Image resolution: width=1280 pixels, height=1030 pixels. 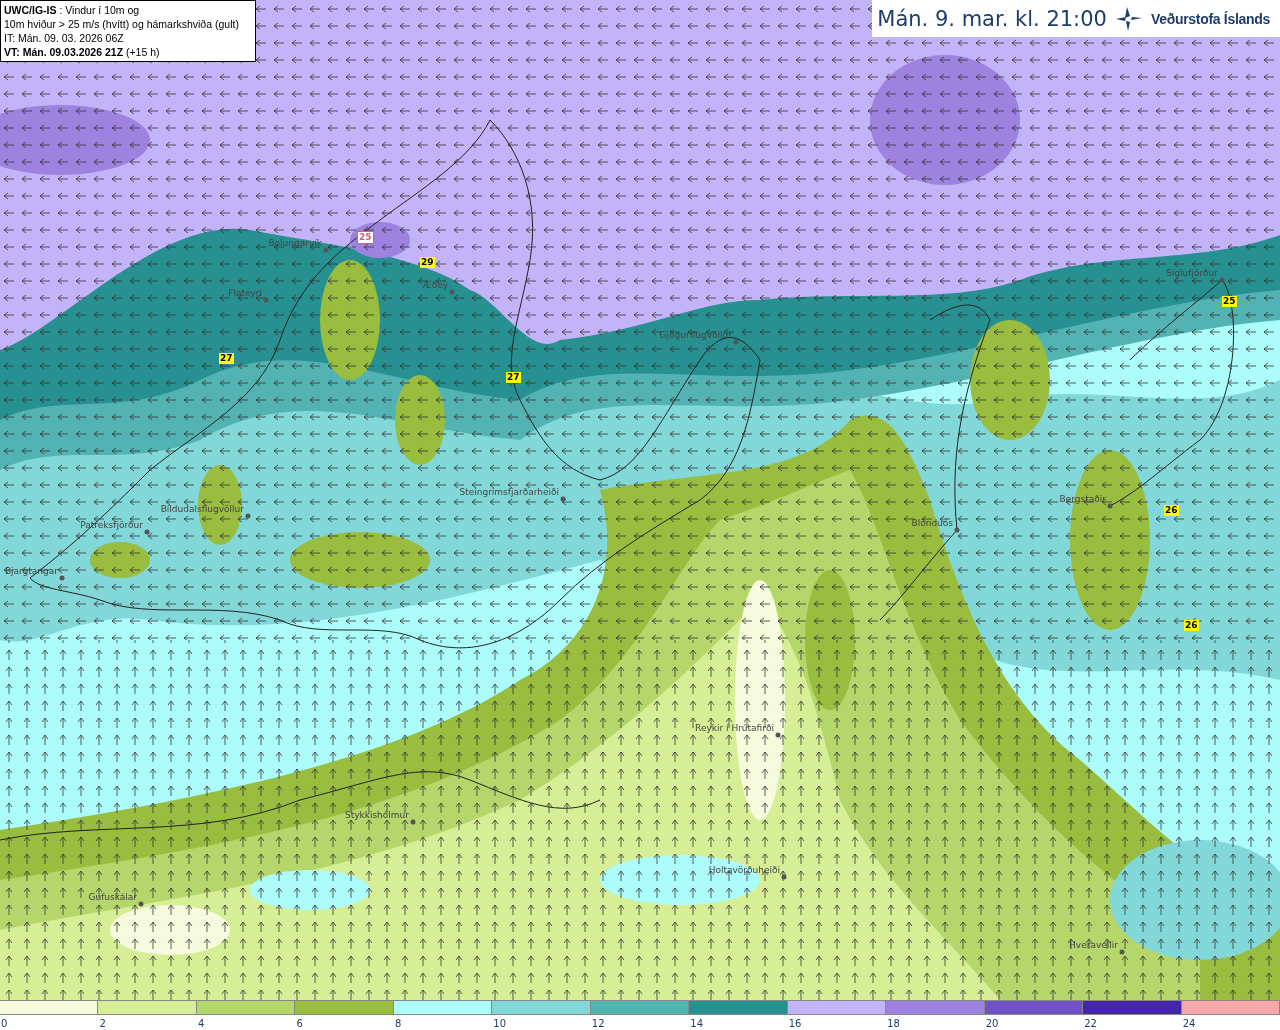 I want to click on logo-text: Veðurstofa Íslands, so click(x=1210, y=18).